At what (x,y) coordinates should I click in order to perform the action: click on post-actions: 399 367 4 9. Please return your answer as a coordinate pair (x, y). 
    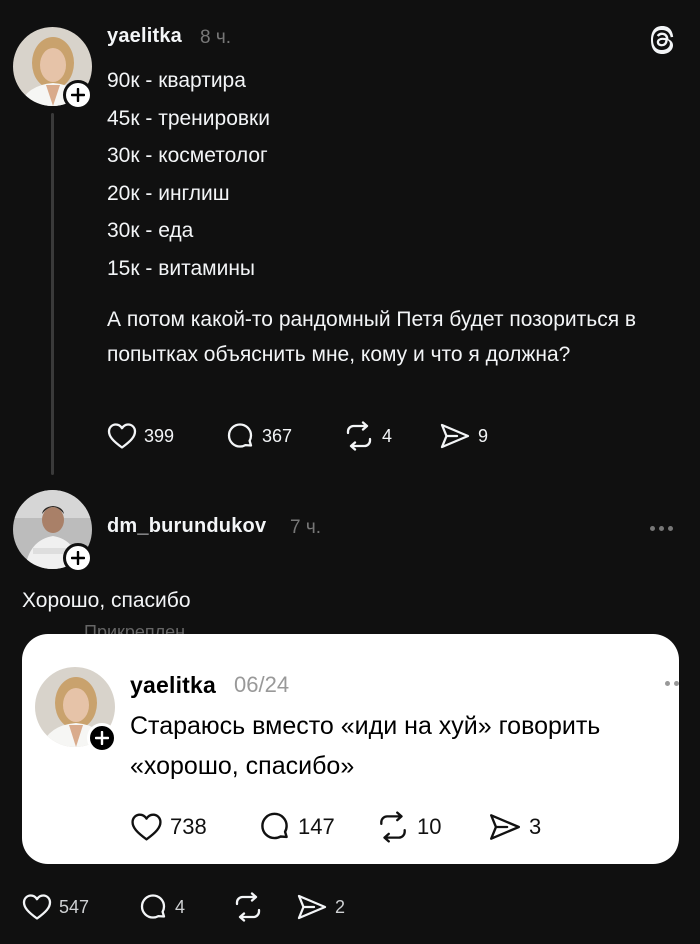
    Looking at the image, I should click on (297, 436).